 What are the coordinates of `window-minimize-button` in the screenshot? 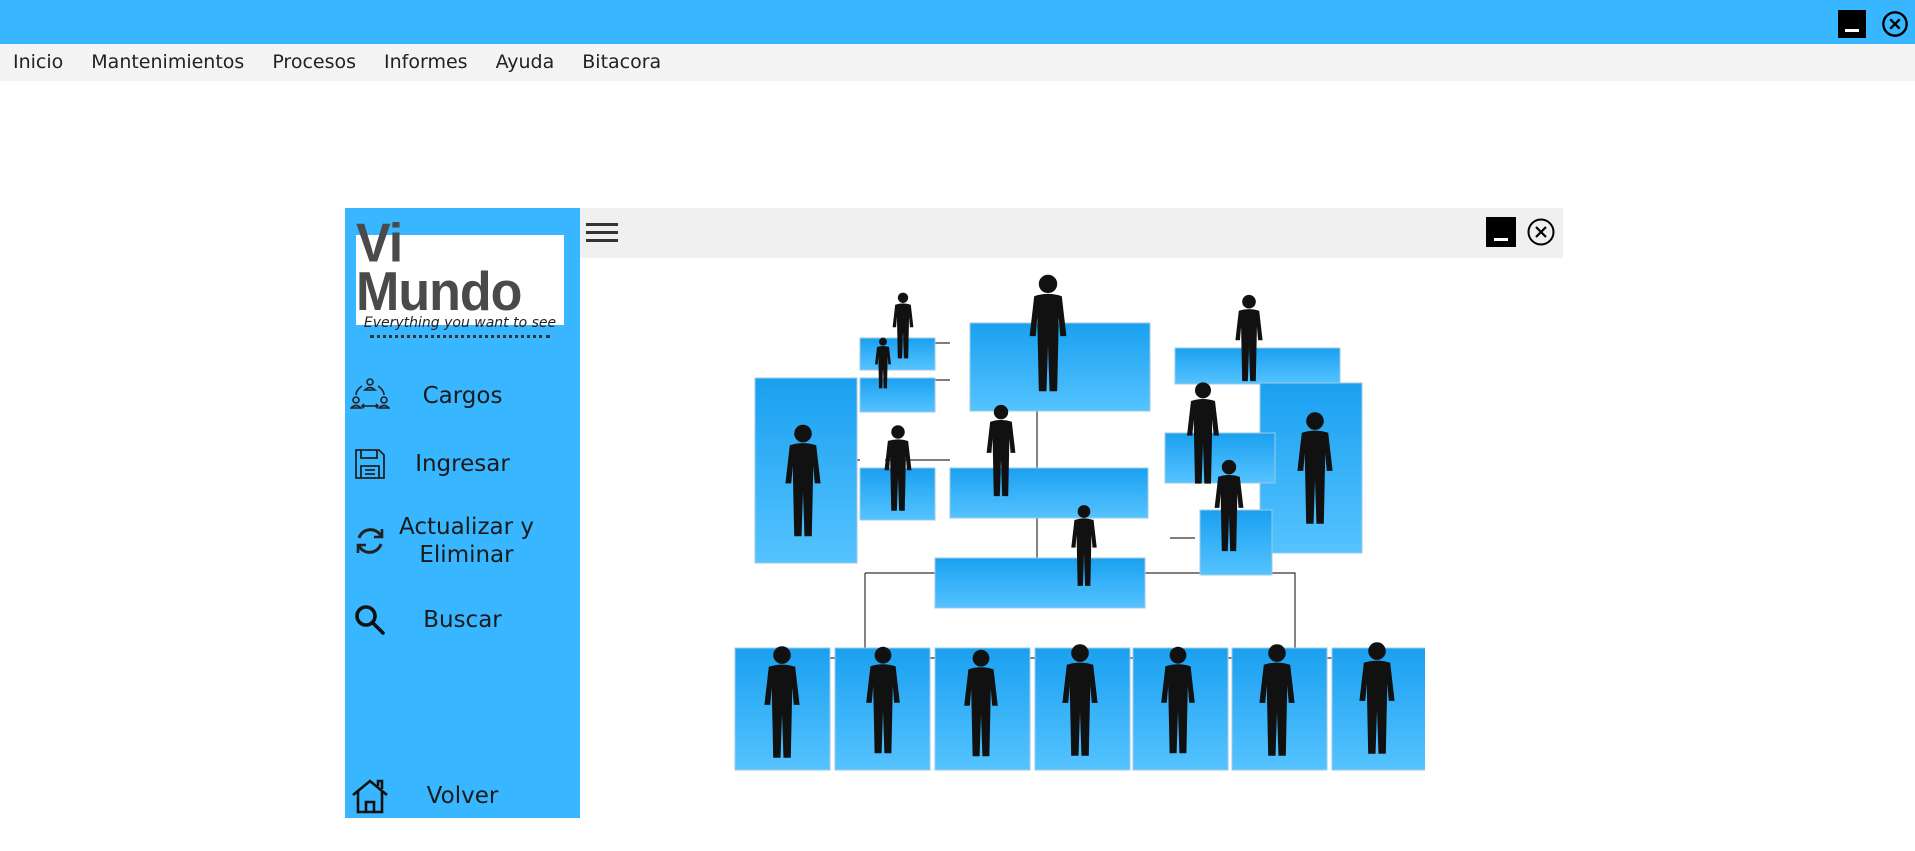 It's located at (1852, 24).